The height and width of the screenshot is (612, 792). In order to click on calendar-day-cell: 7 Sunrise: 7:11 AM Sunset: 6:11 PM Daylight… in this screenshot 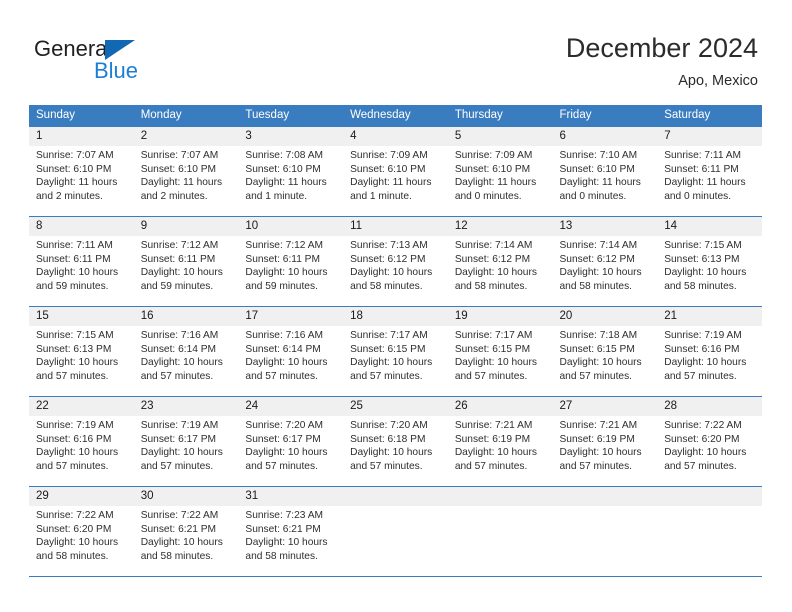, I will do `click(709, 171)`.